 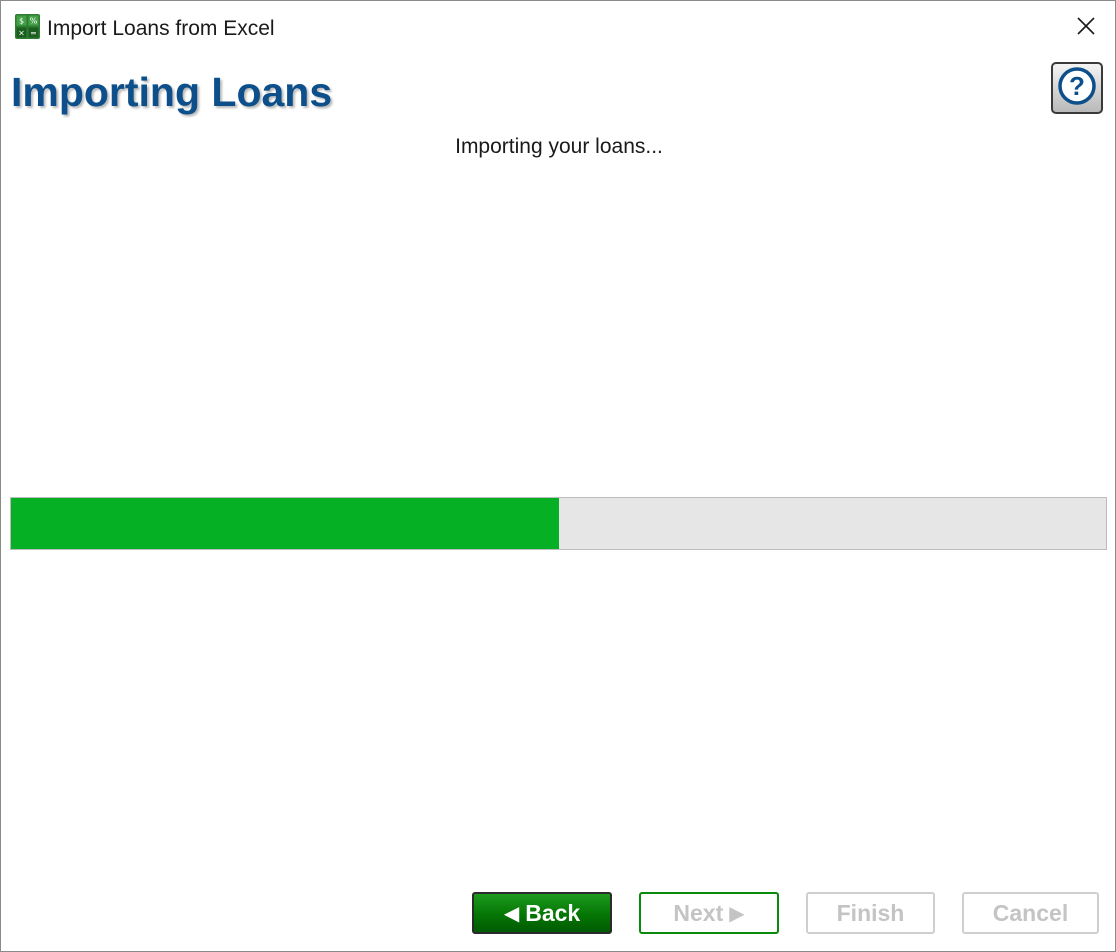 I want to click on next-button: Next ▶, so click(x=709, y=913).